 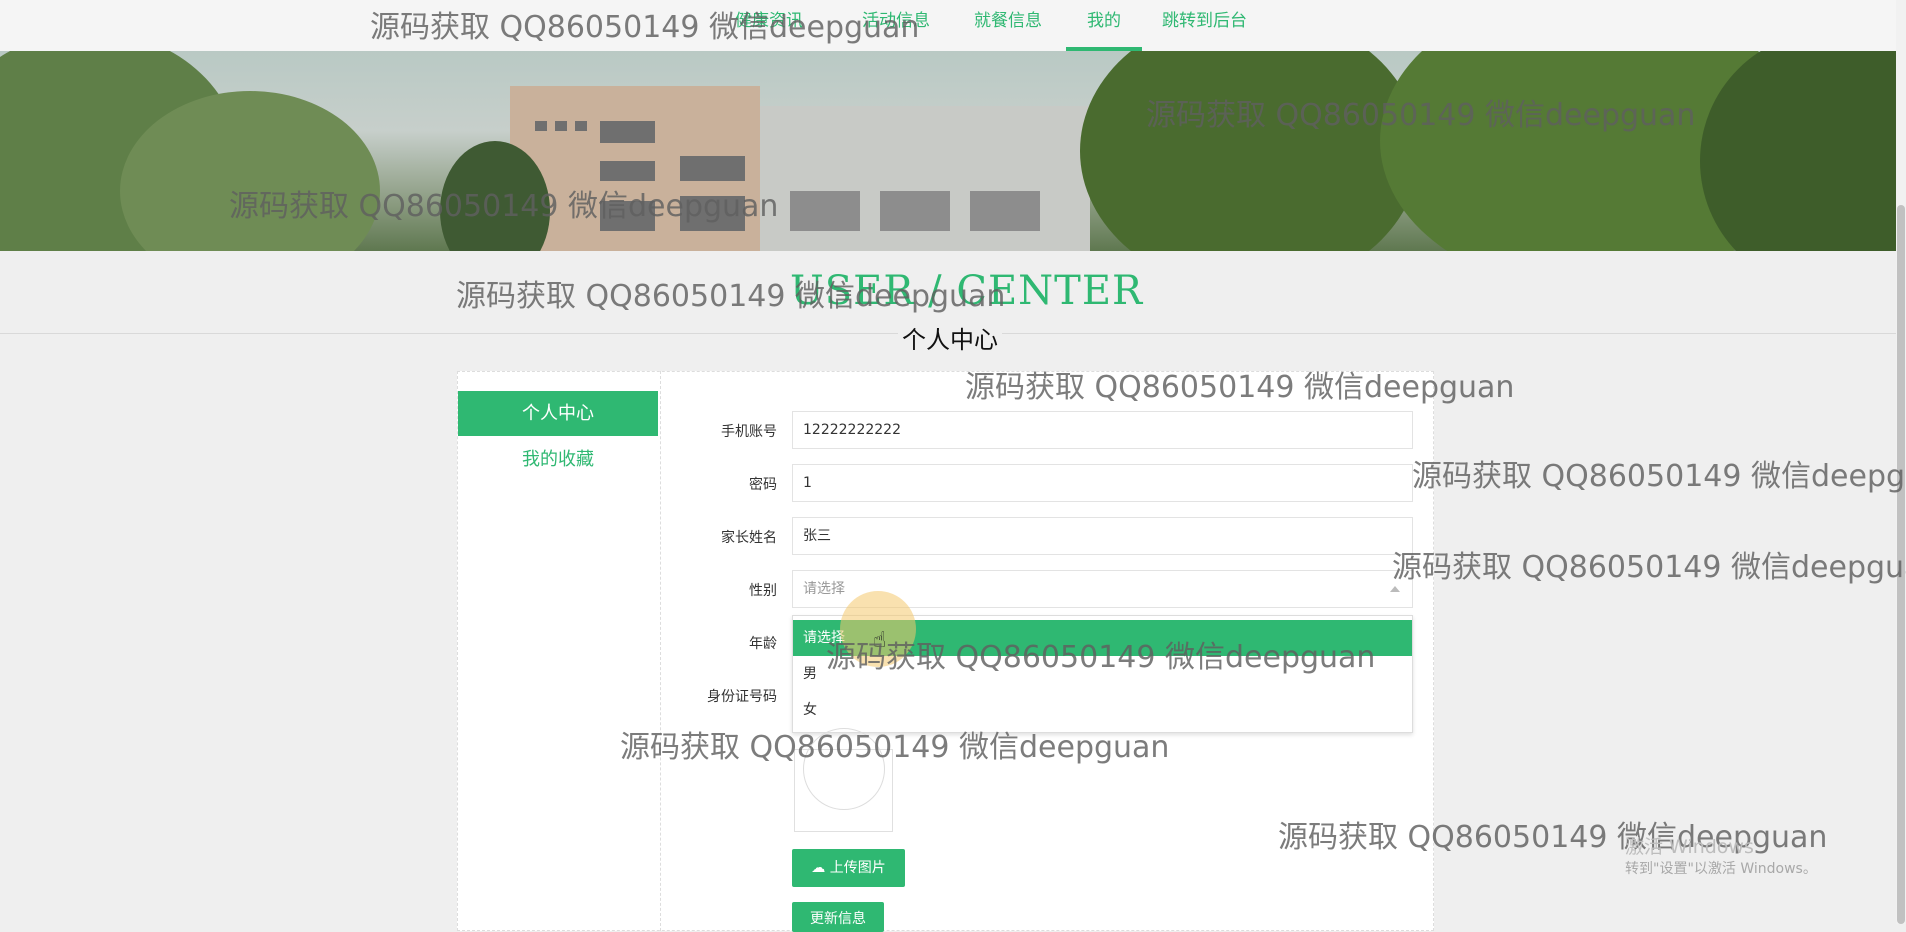 What do you see at coordinates (950, 337) in the screenshot?
I see `page-title: 个人中心` at bounding box center [950, 337].